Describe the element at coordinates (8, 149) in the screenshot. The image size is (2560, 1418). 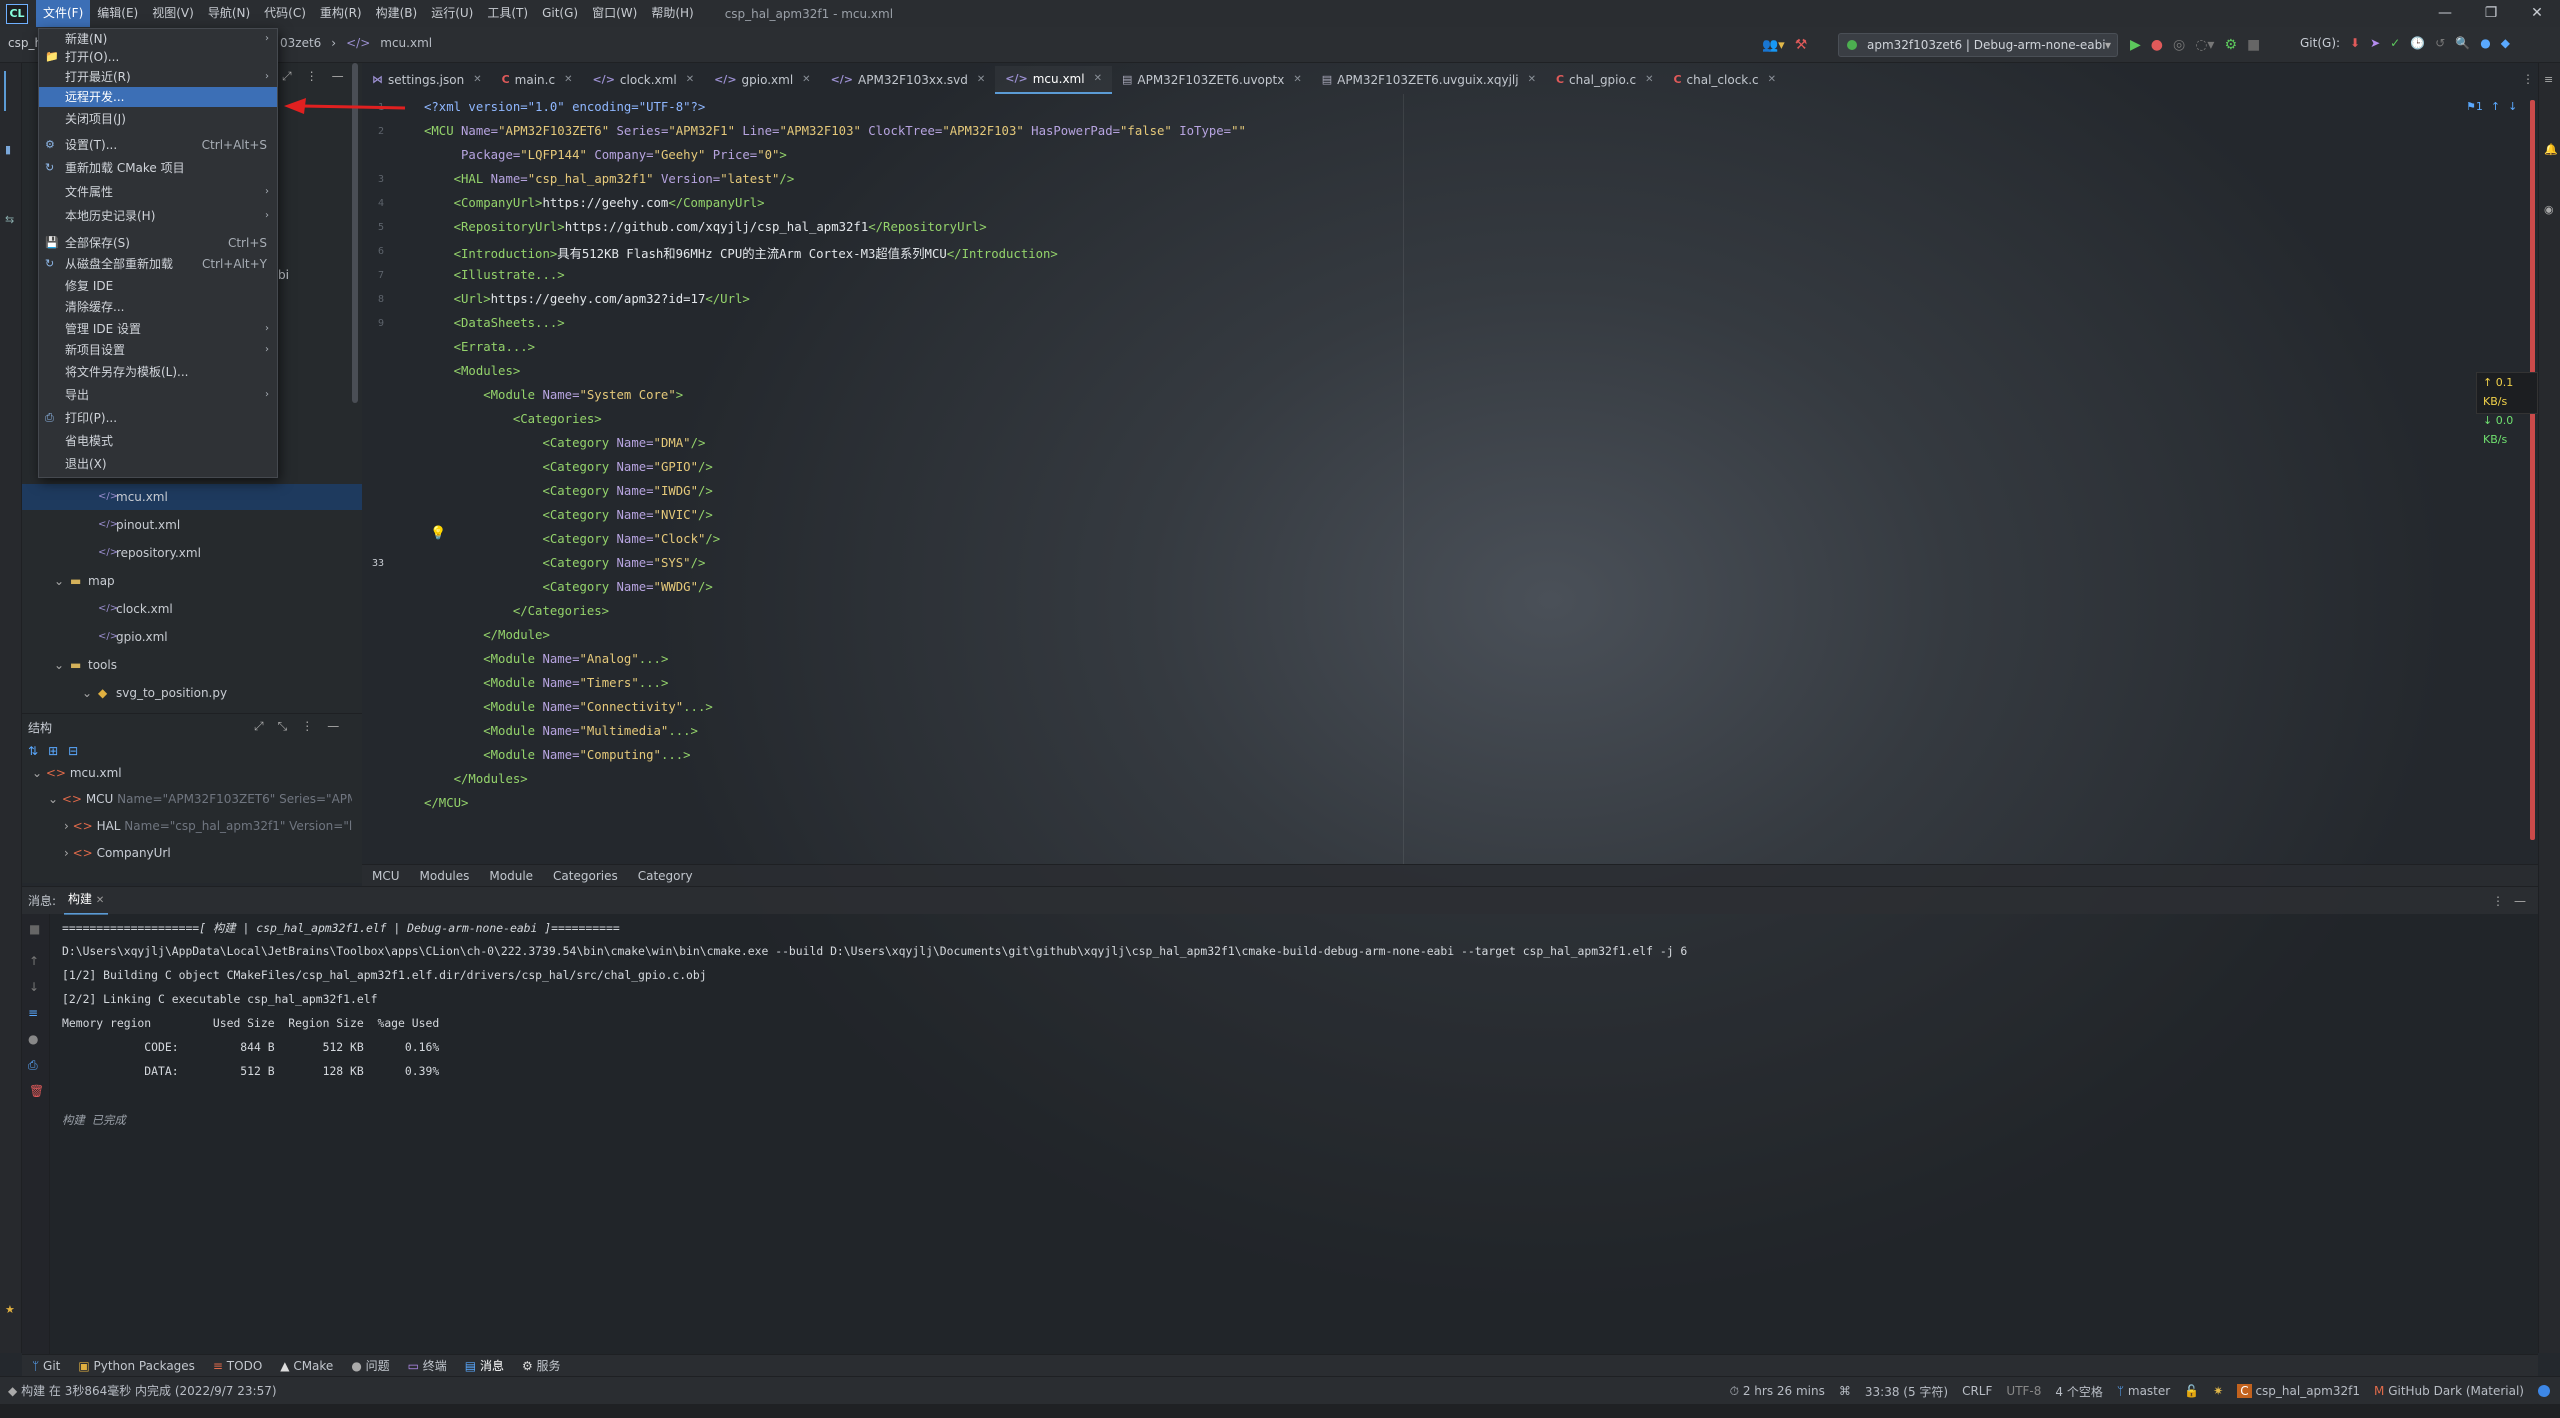
I see `bookmarks-icon: ▮` at that location.